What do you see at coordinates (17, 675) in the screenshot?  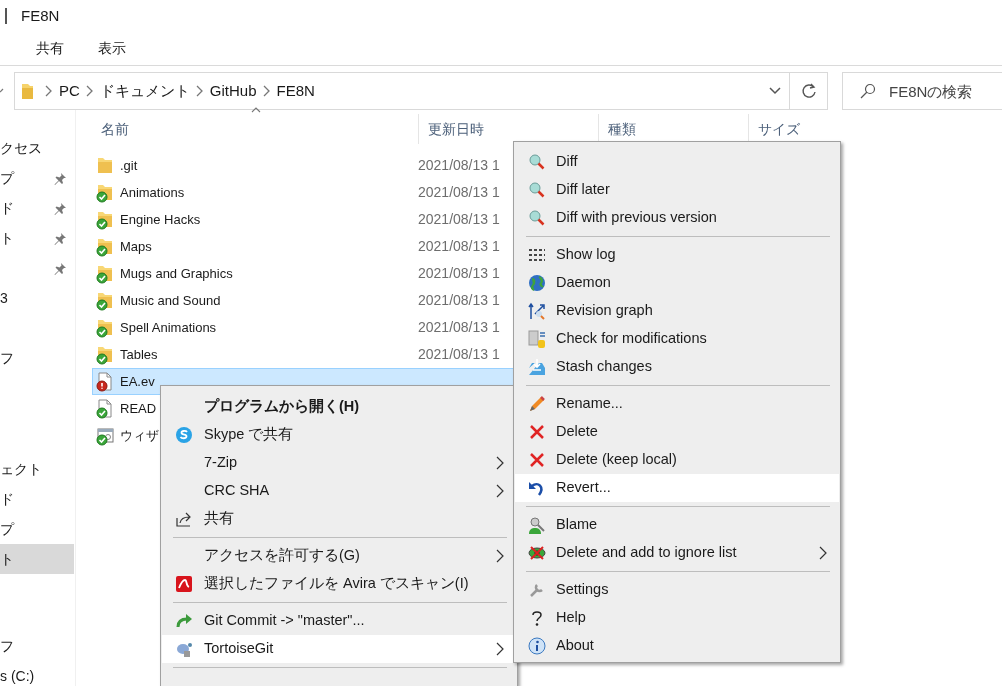 I see `nav-item: s (C:)` at bounding box center [17, 675].